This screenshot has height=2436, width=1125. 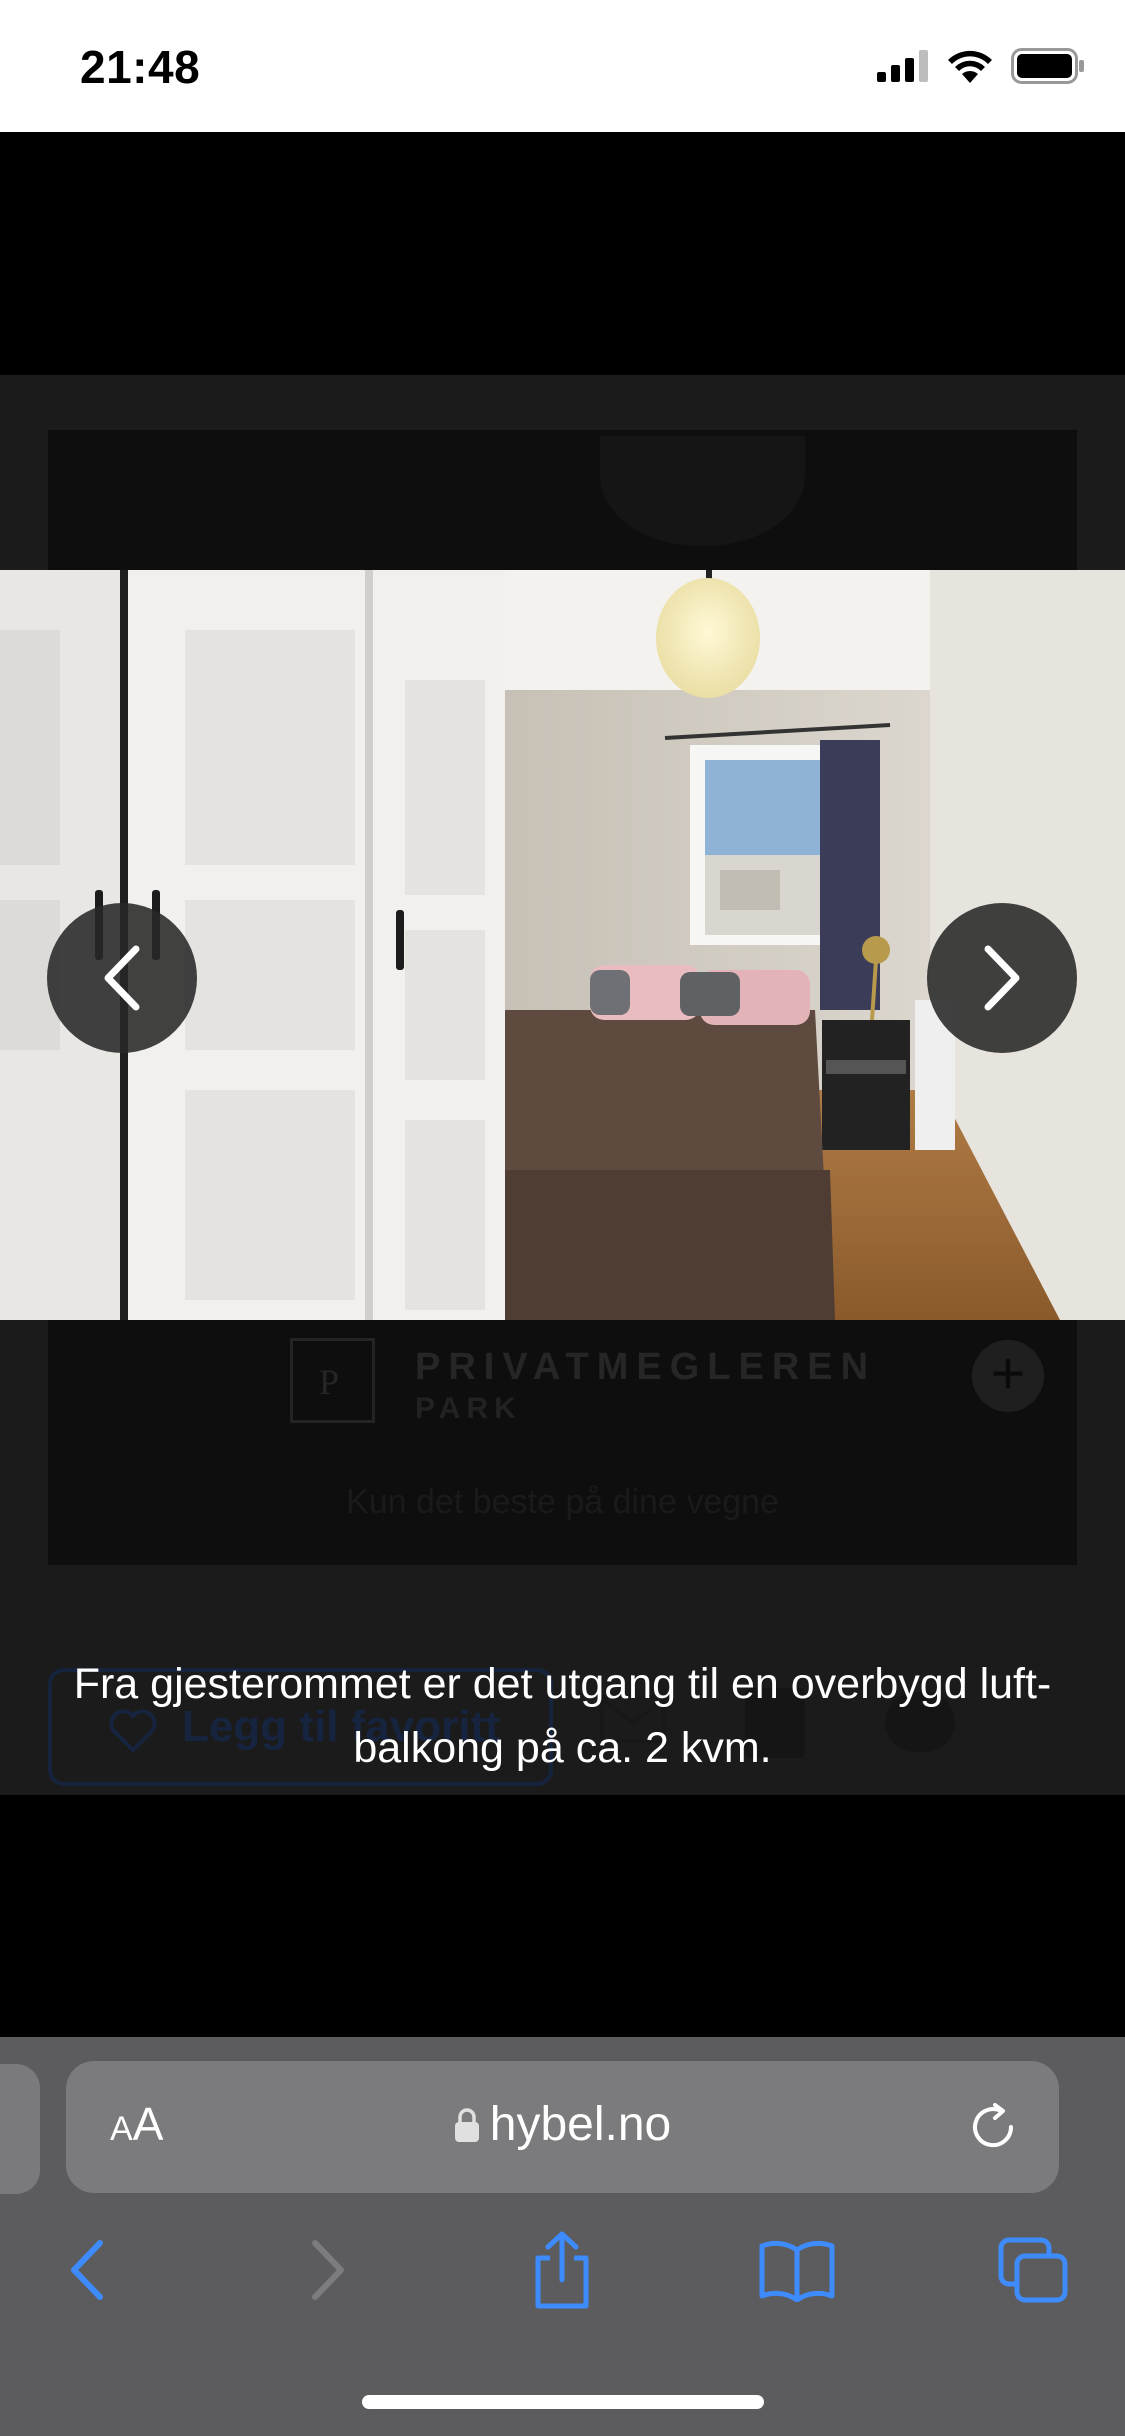 I want to click on brand-logo: P, so click(x=332, y=1380).